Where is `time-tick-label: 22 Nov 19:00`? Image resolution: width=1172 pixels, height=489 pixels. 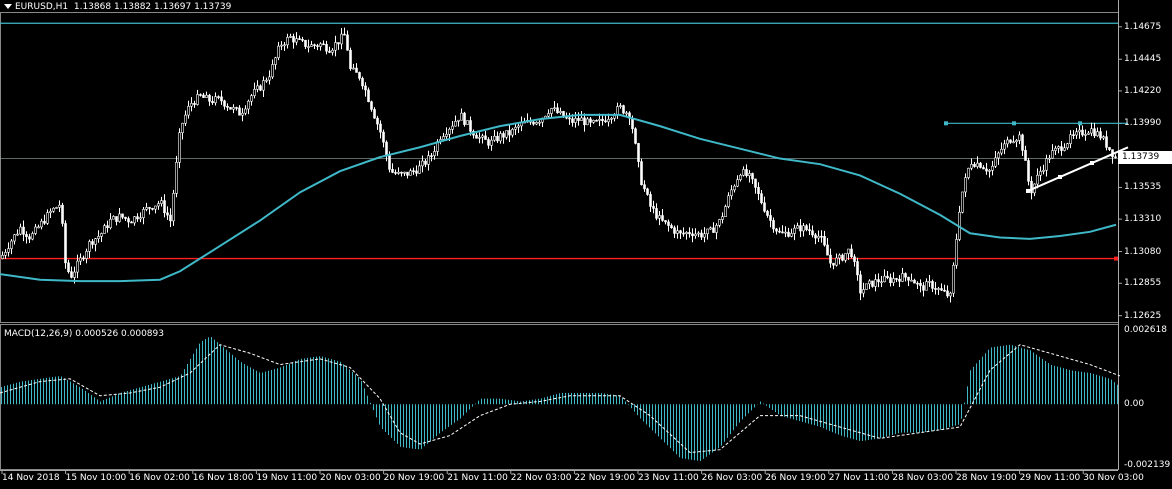
time-tick-label: 22 Nov 19:00 is located at coordinates (605, 478).